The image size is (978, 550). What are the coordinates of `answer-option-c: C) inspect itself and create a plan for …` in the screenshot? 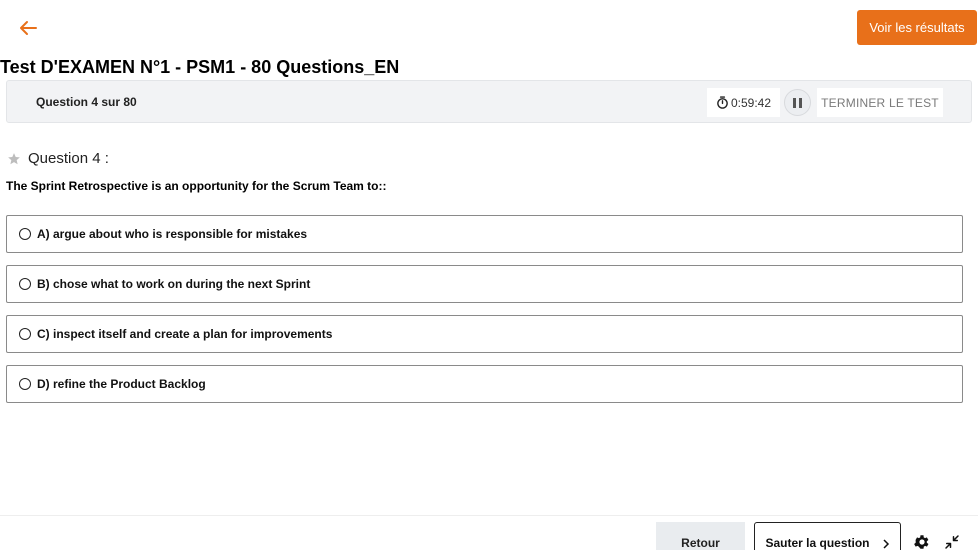 It's located at (484, 334).